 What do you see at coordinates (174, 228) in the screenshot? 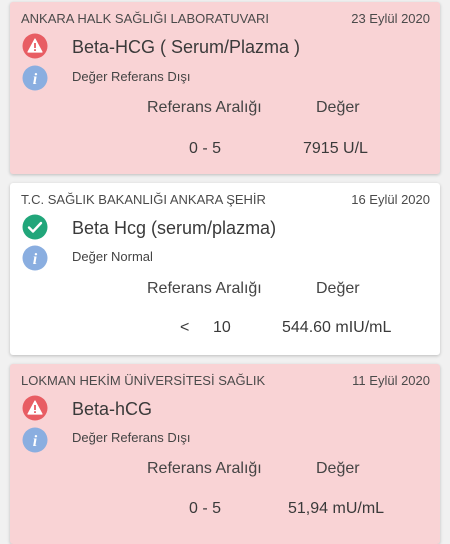
I see `test-name: Beta Hcg (serum/plazma)` at bounding box center [174, 228].